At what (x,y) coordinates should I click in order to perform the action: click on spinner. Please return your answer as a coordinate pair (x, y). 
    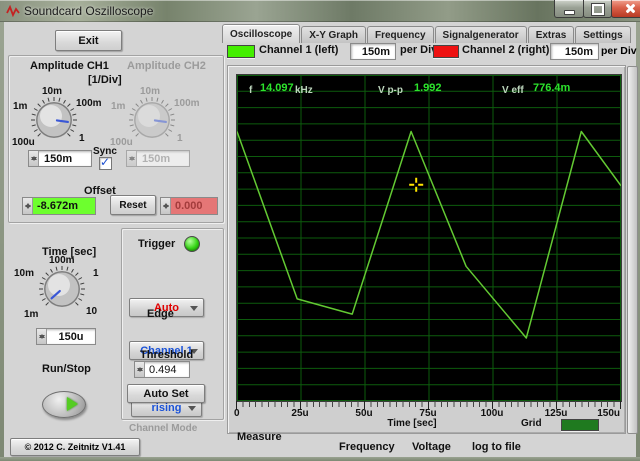
    Looking at the image, I should click on (34, 158).